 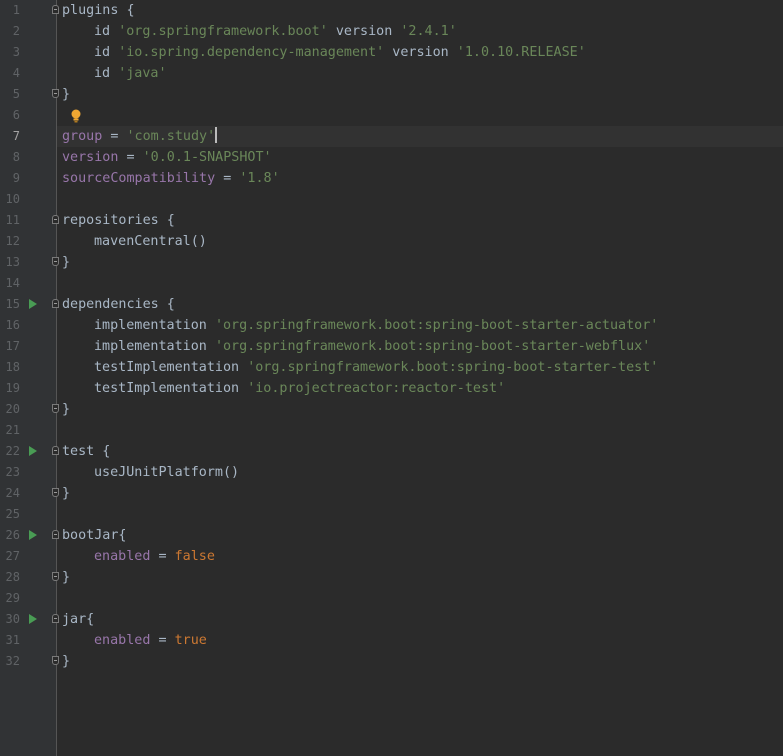 What do you see at coordinates (391, 451) in the screenshot?
I see `code-line: 22 test {` at bounding box center [391, 451].